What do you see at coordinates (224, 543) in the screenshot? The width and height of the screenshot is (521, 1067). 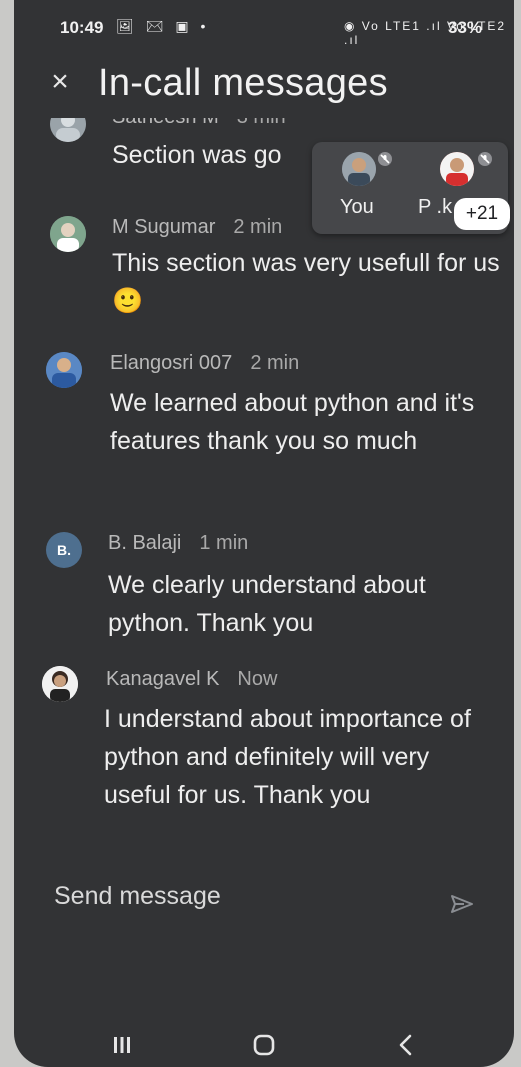 I see `message-time: 1 min` at bounding box center [224, 543].